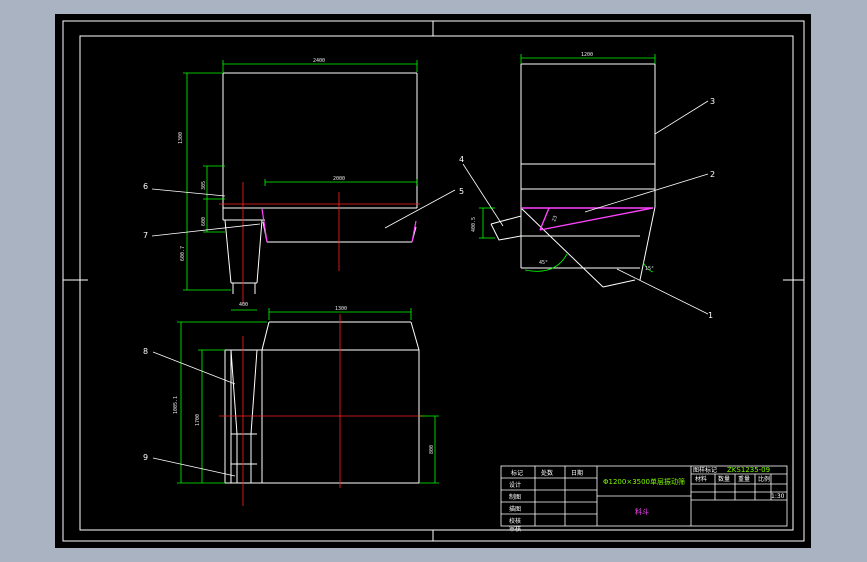  What do you see at coordinates (748, 470) in the screenshot?
I see `tb-drawing-no: ZKS1235-09` at bounding box center [748, 470].